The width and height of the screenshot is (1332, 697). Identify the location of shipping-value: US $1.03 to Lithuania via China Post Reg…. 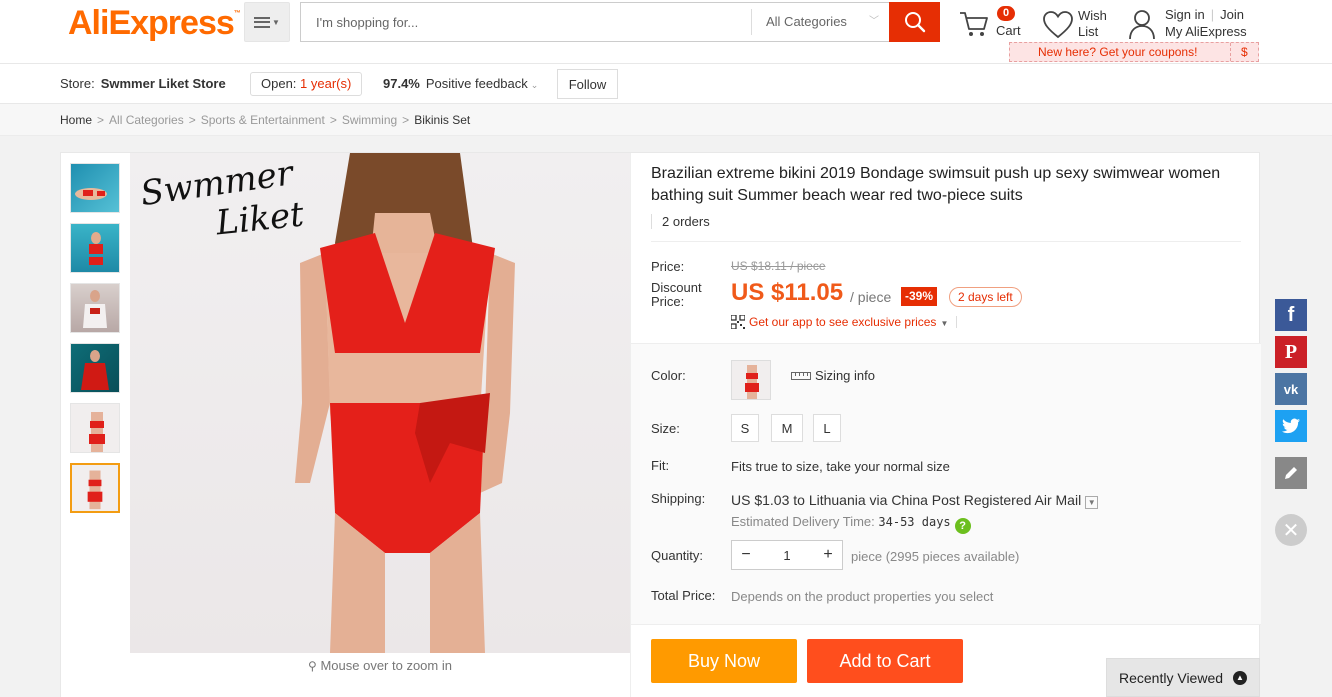
(915, 500).